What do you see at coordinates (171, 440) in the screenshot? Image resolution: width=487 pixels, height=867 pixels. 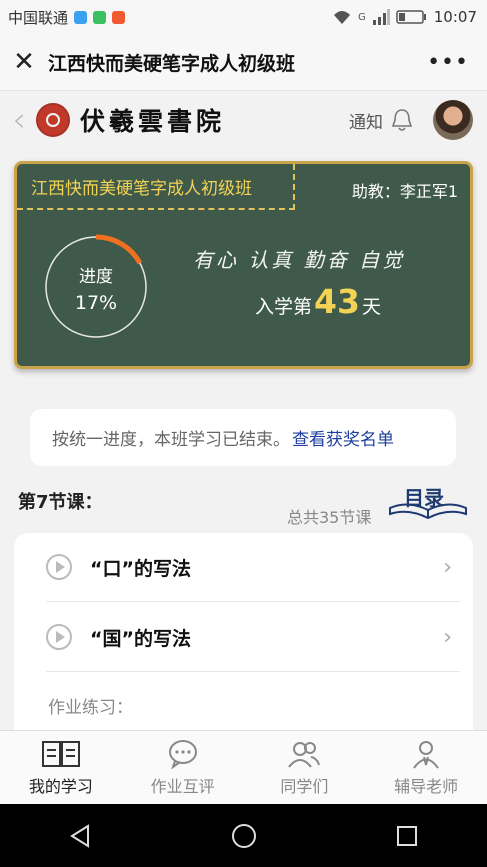 I see `notice-text: 按统一进度，本班学习已结束。` at bounding box center [171, 440].